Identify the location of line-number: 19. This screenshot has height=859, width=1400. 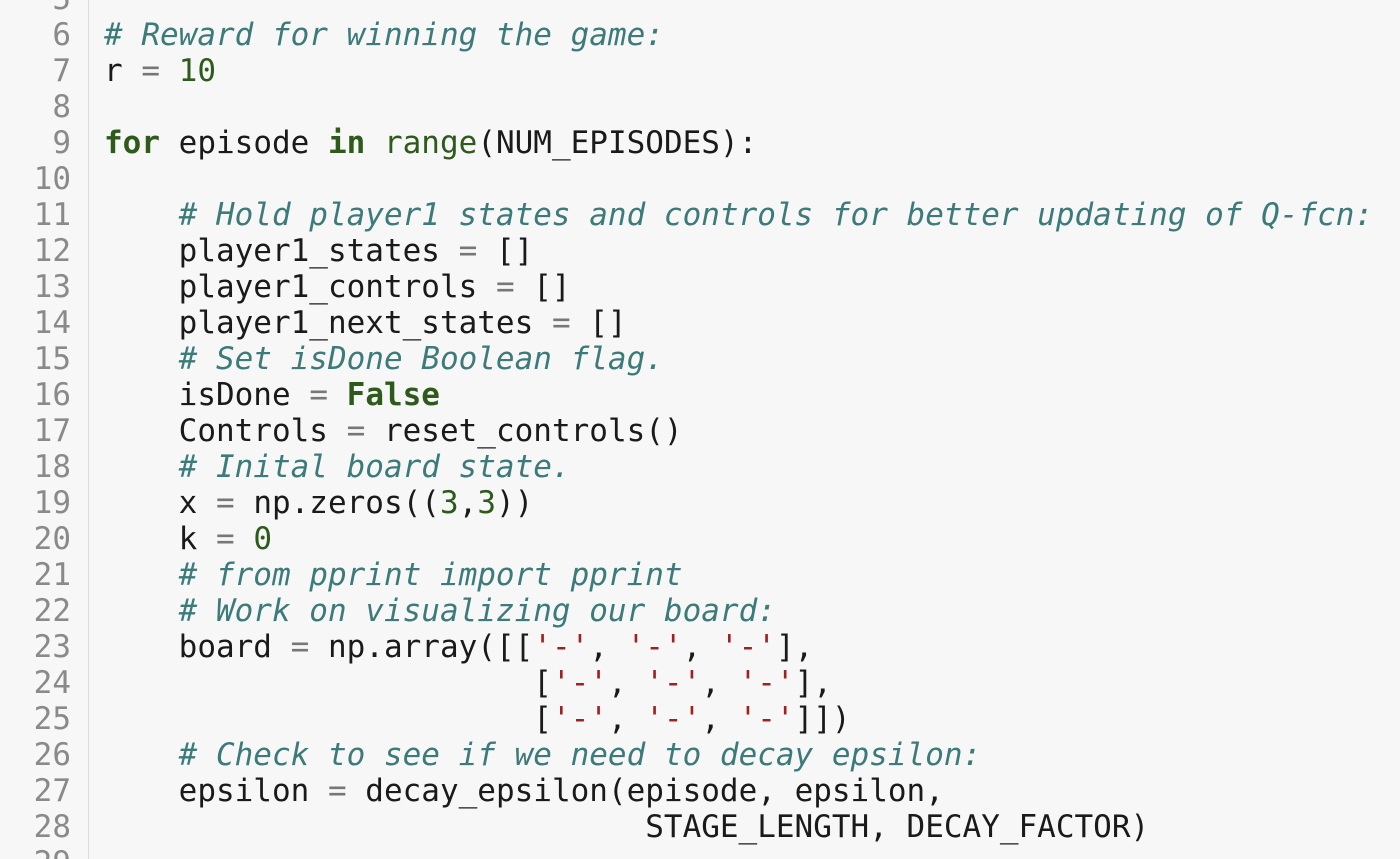
(52, 503).